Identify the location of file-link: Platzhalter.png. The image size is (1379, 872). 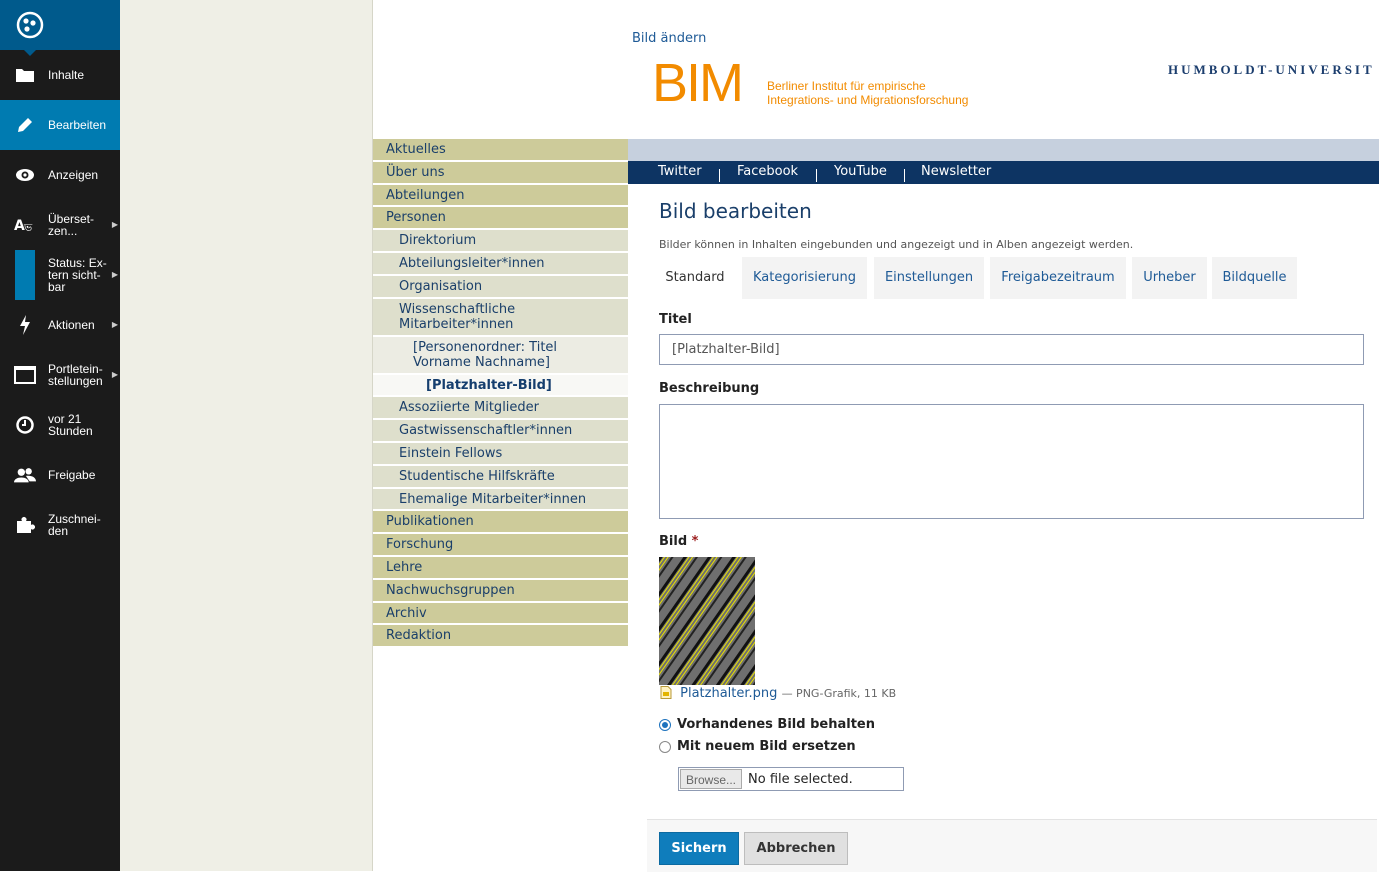
(728, 693).